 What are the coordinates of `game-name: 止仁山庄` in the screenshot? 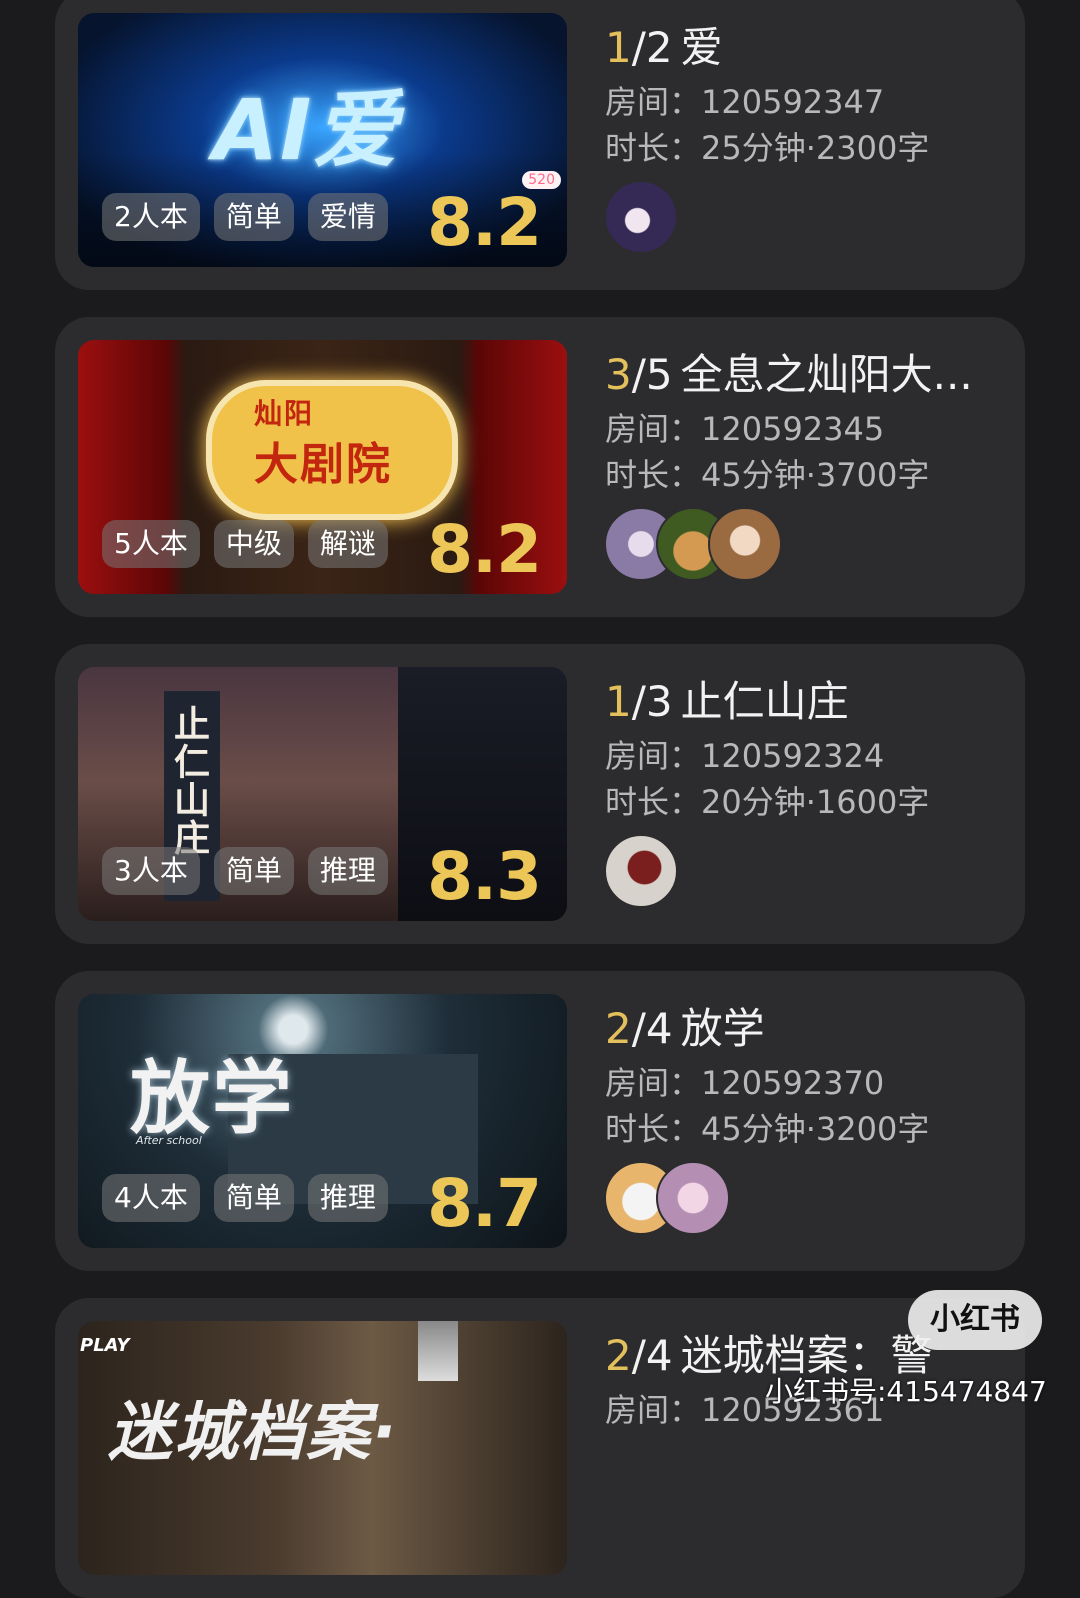 It's located at (764, 701).